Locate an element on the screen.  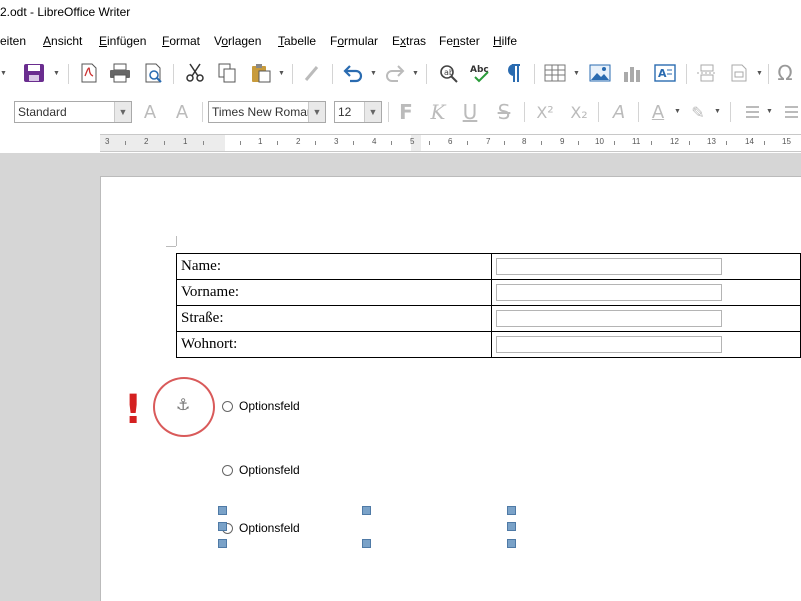
superscript-icon: X² is located at coordinates (545, 112).